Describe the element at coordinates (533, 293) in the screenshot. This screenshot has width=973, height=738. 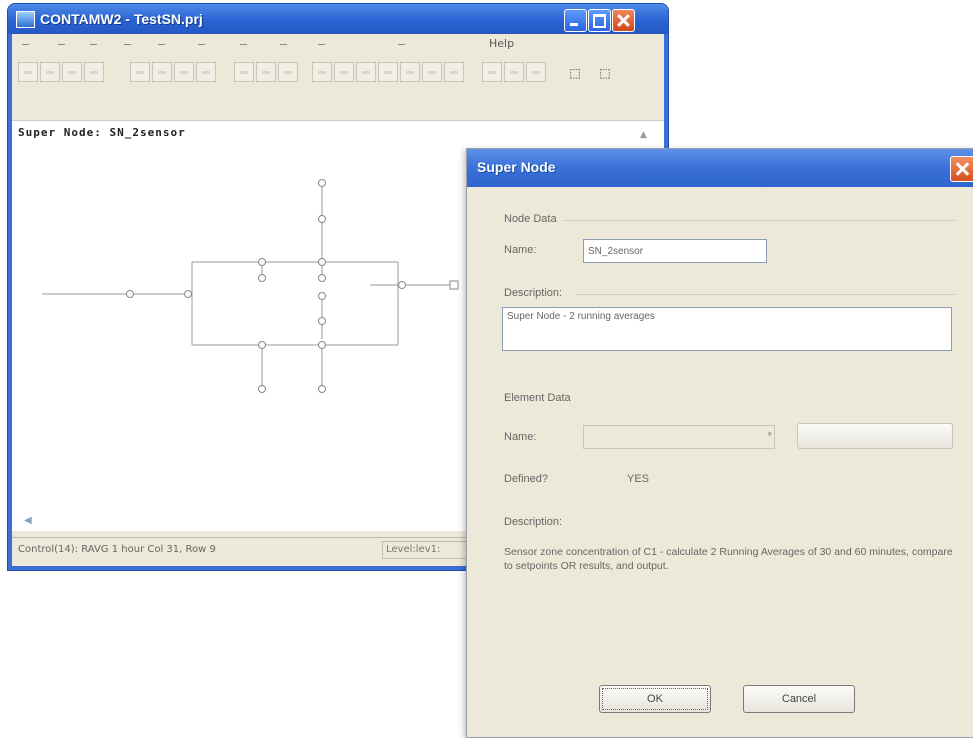
I see `node-description-label: Description:` at that location.